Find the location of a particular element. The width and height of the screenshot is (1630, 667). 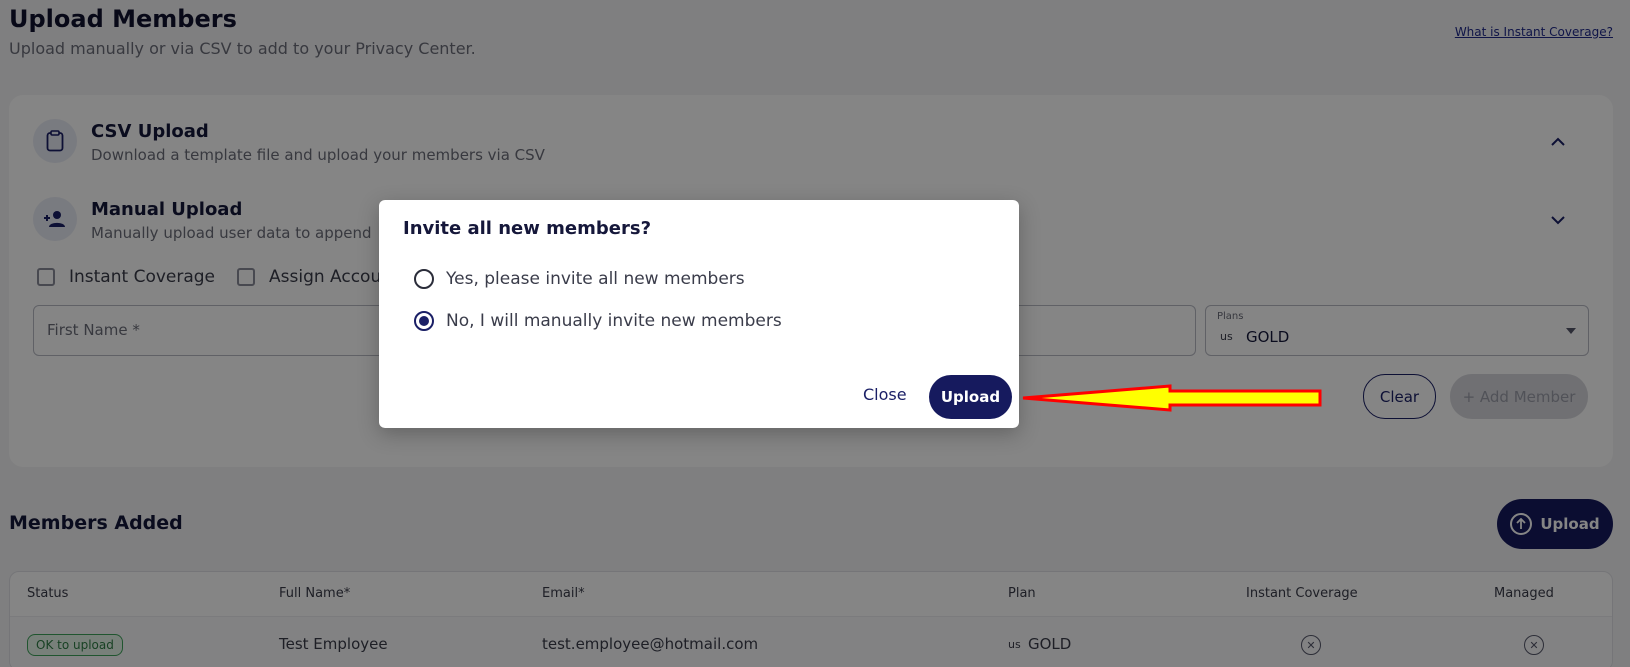

invite-all-option: Yes, please invite all new members is located at coordinates (579, 279).